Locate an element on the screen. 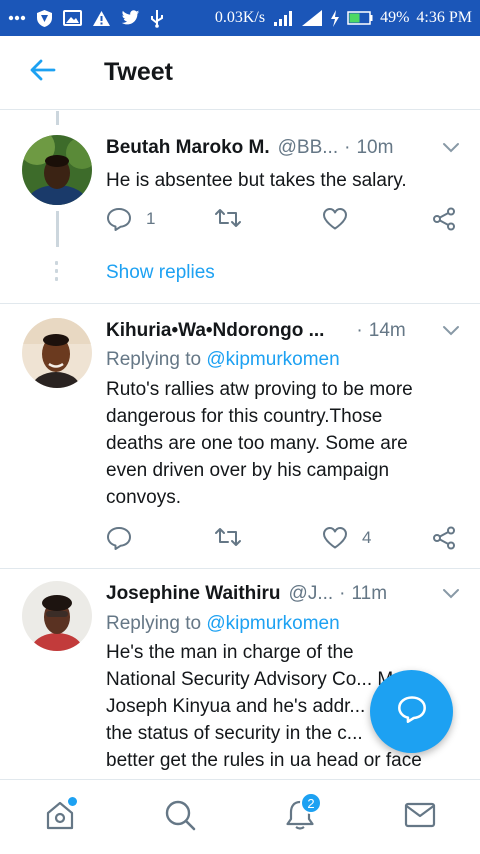 This screenshot has height=854, width=480. tweet-text-line: even driven over by his campaign is located at coordinates (248, 470).